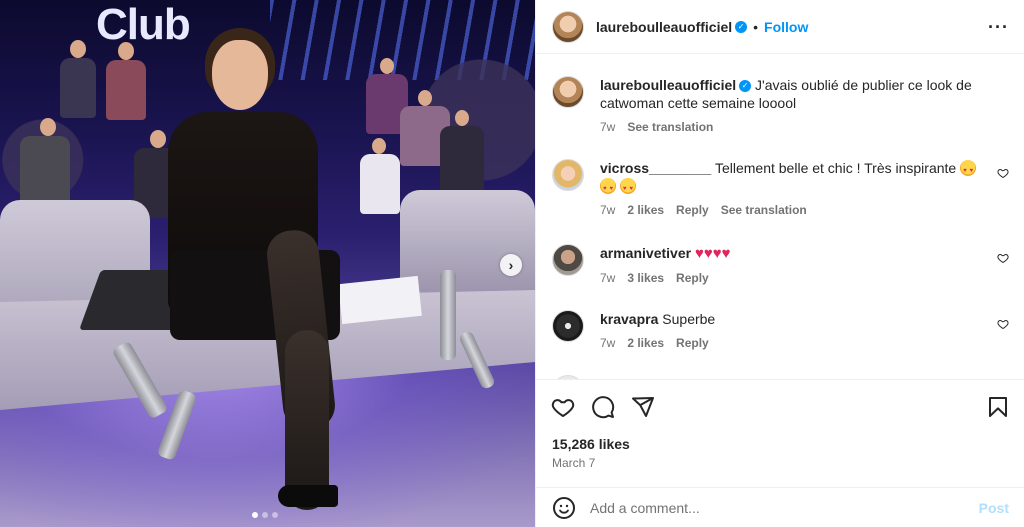 The width and height of the screenshot is (1024, 527). I want to click on carousel-next-button: ›, so click(511, 265).